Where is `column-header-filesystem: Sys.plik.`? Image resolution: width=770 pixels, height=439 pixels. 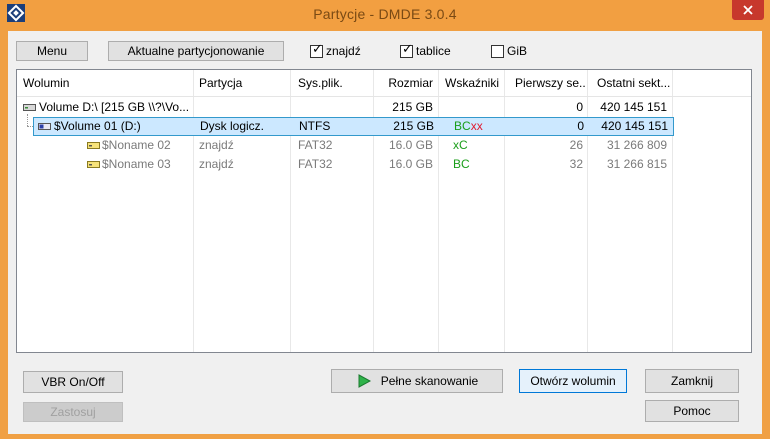 column-header-filesystem: Sys.plik. is located at coordinates (334, 83).